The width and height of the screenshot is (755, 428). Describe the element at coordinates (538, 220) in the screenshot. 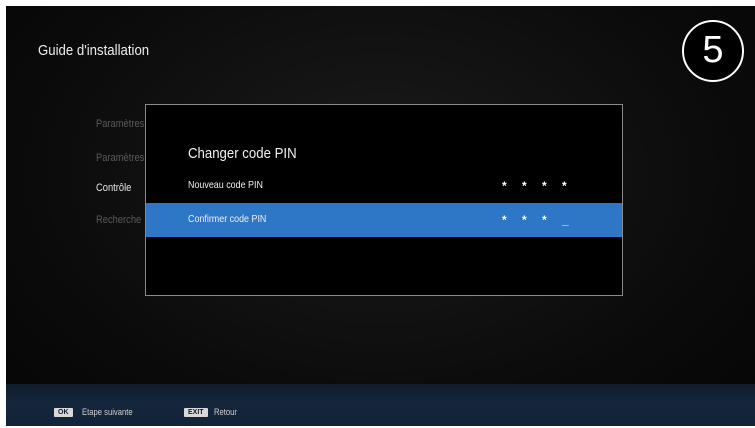

I see `confirm-pin-input: * * * _` at that location.